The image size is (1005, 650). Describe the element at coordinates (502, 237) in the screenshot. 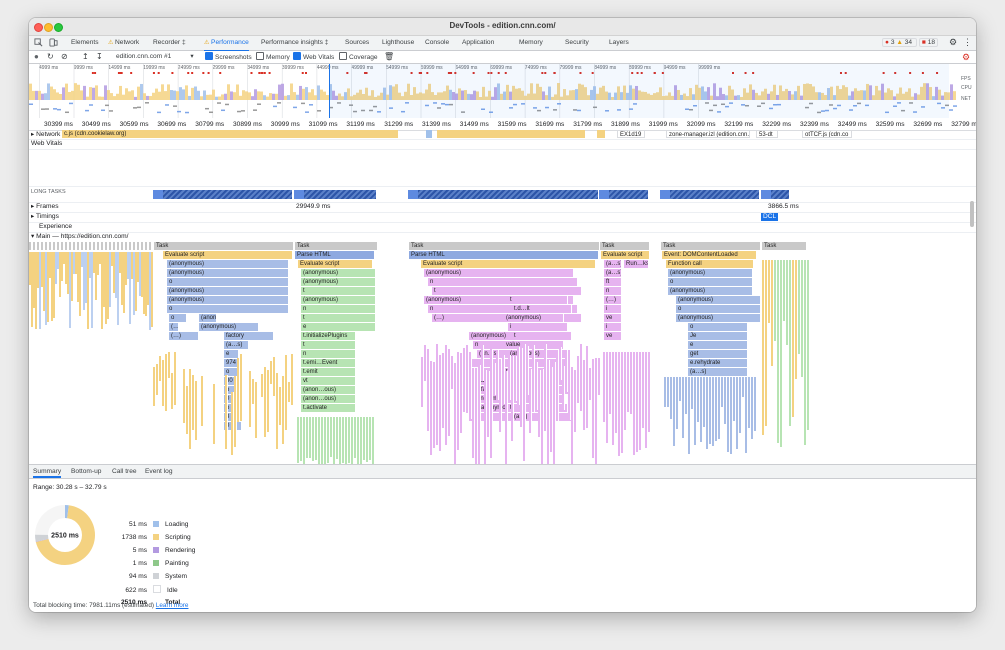

I see `main-track: ▾ Main — https://edition.cnn.com/` at that location.